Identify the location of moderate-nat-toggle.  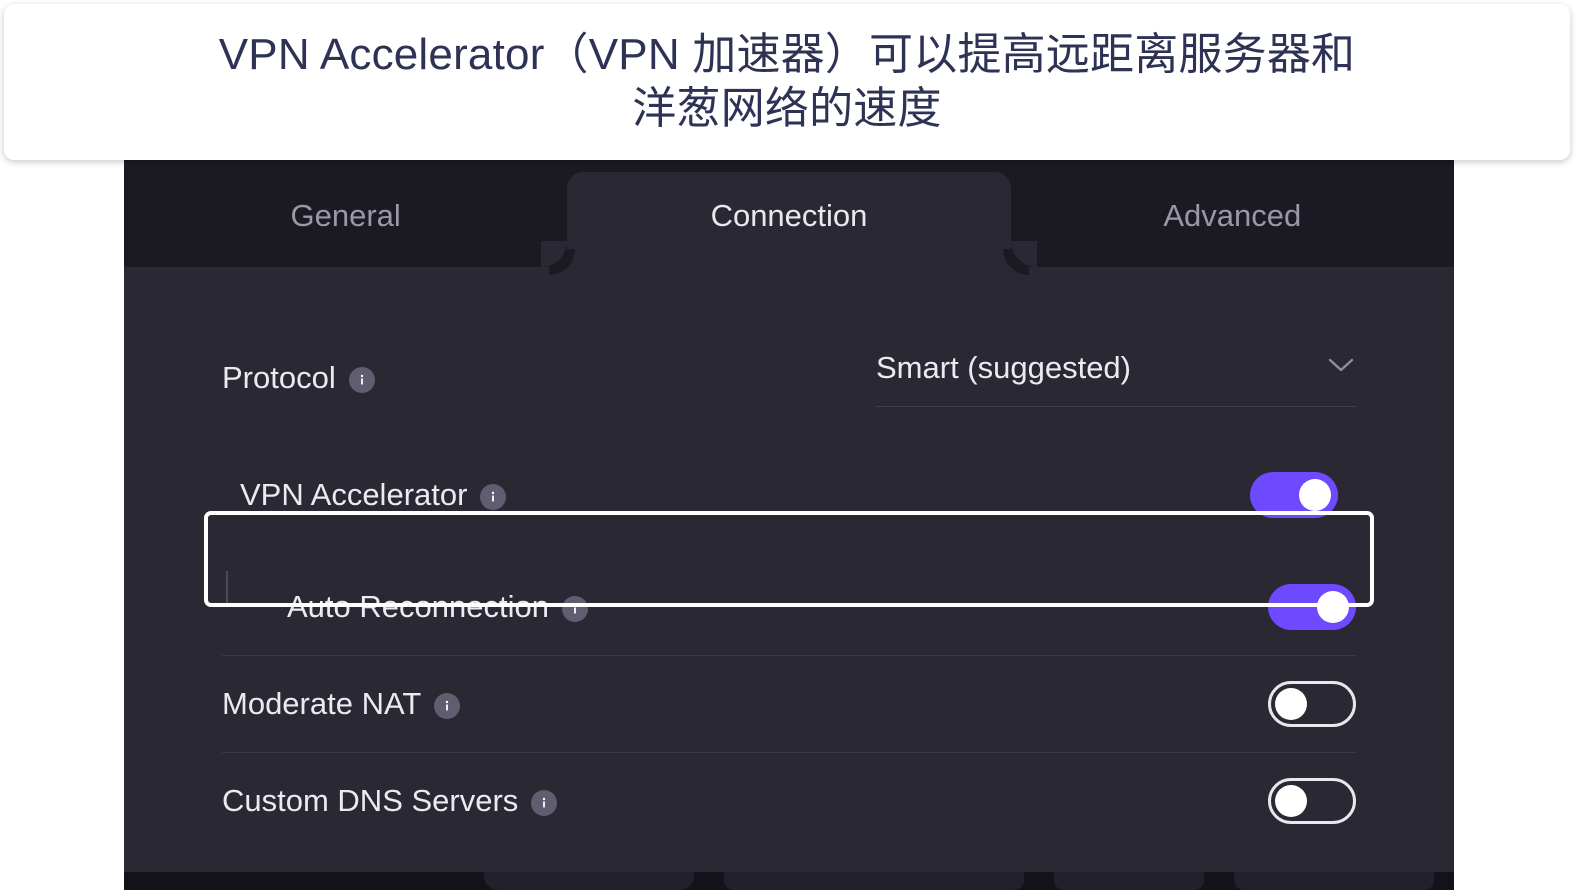
(1312, 704).